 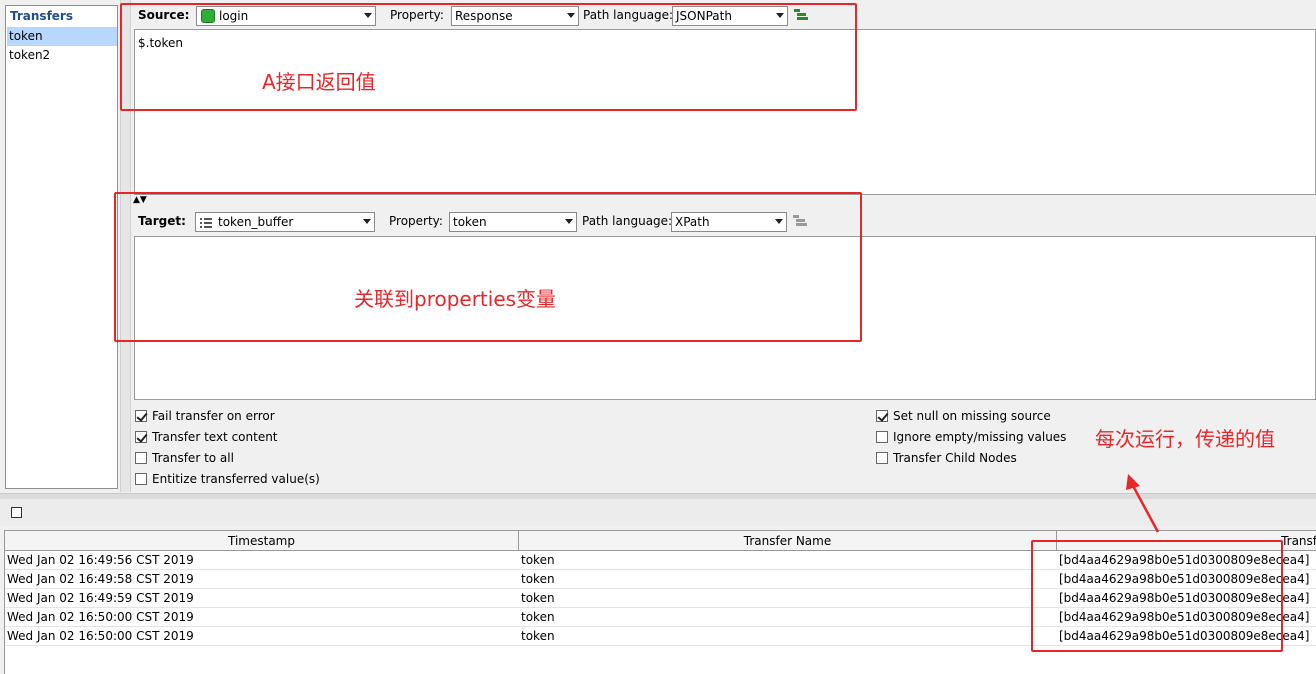 What do you see at coordinates (1185, 439) in the screenshot?
I see `value-annotation-text: 每次运行，传递的值` at bounding box center [1185, 439].